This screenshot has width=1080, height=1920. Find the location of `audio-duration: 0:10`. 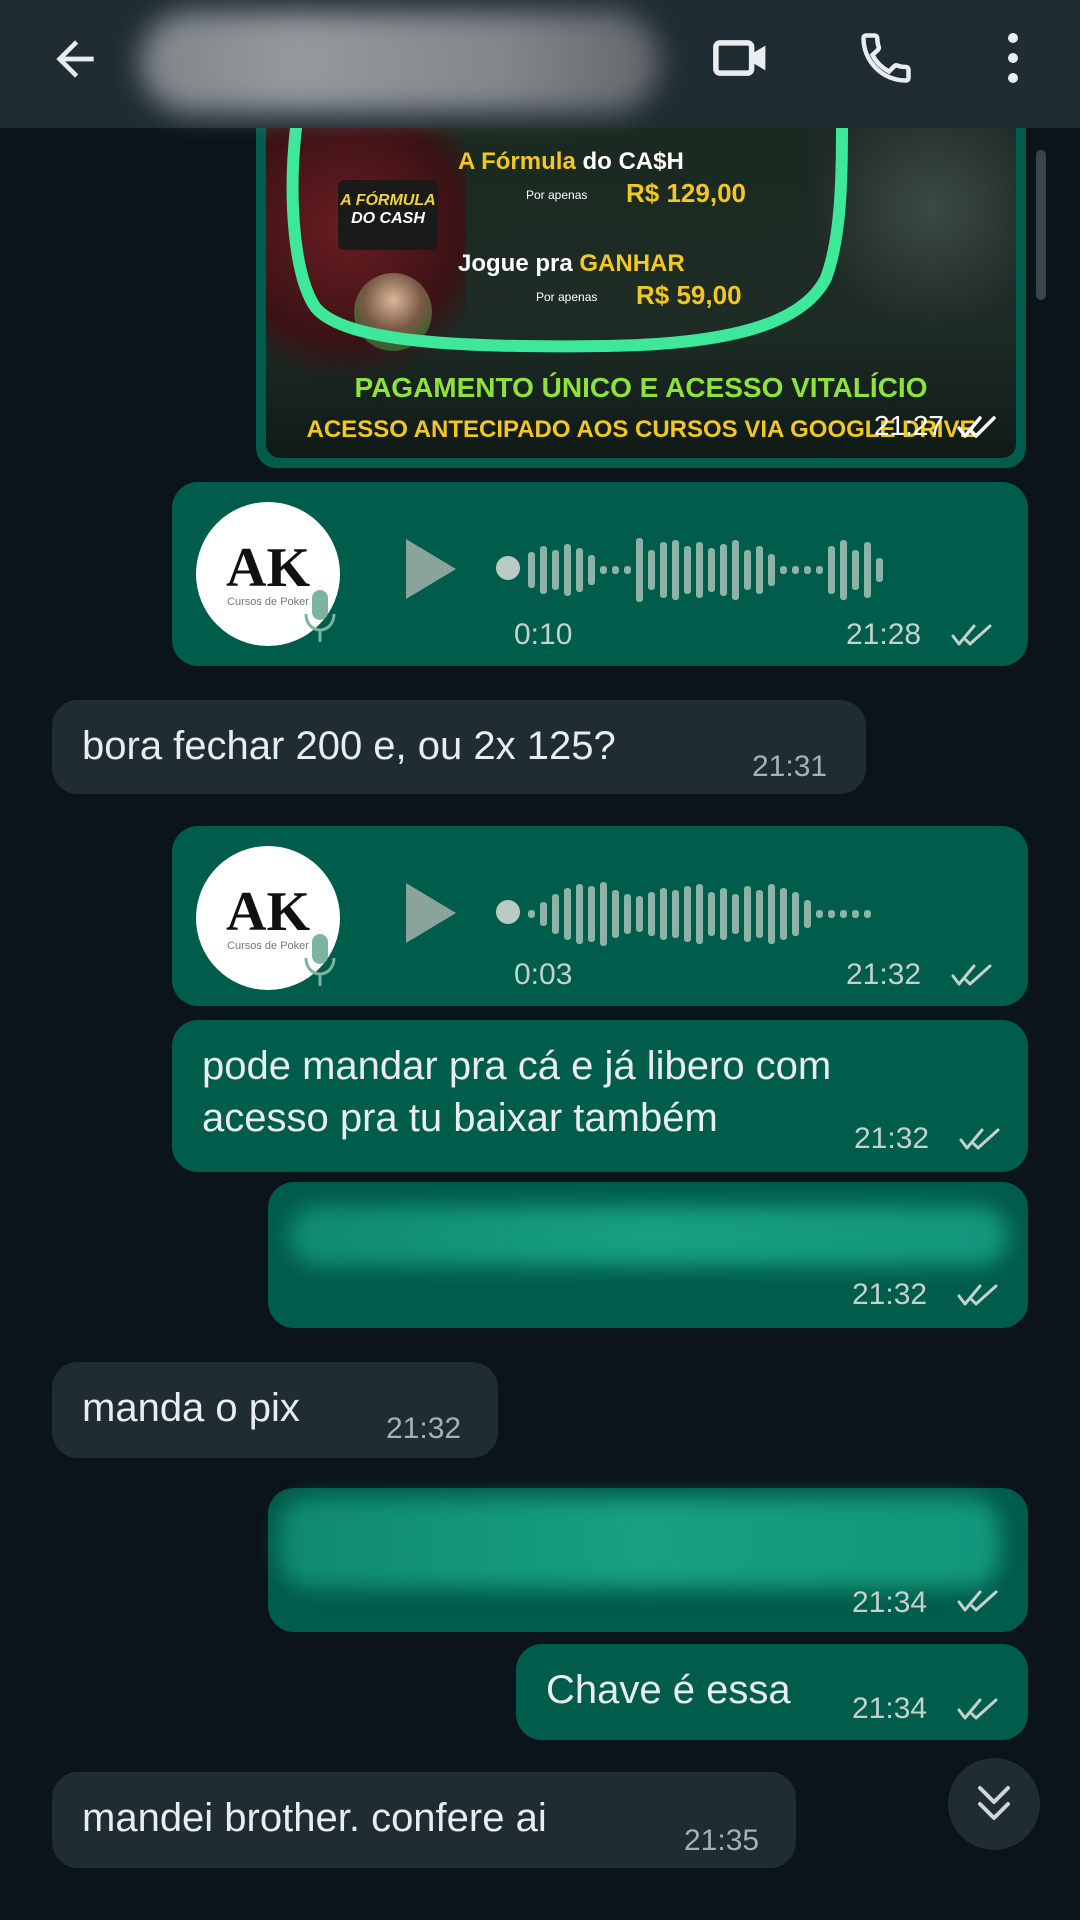

audio-duration: 0:10 is located at coordinates (543, 634).